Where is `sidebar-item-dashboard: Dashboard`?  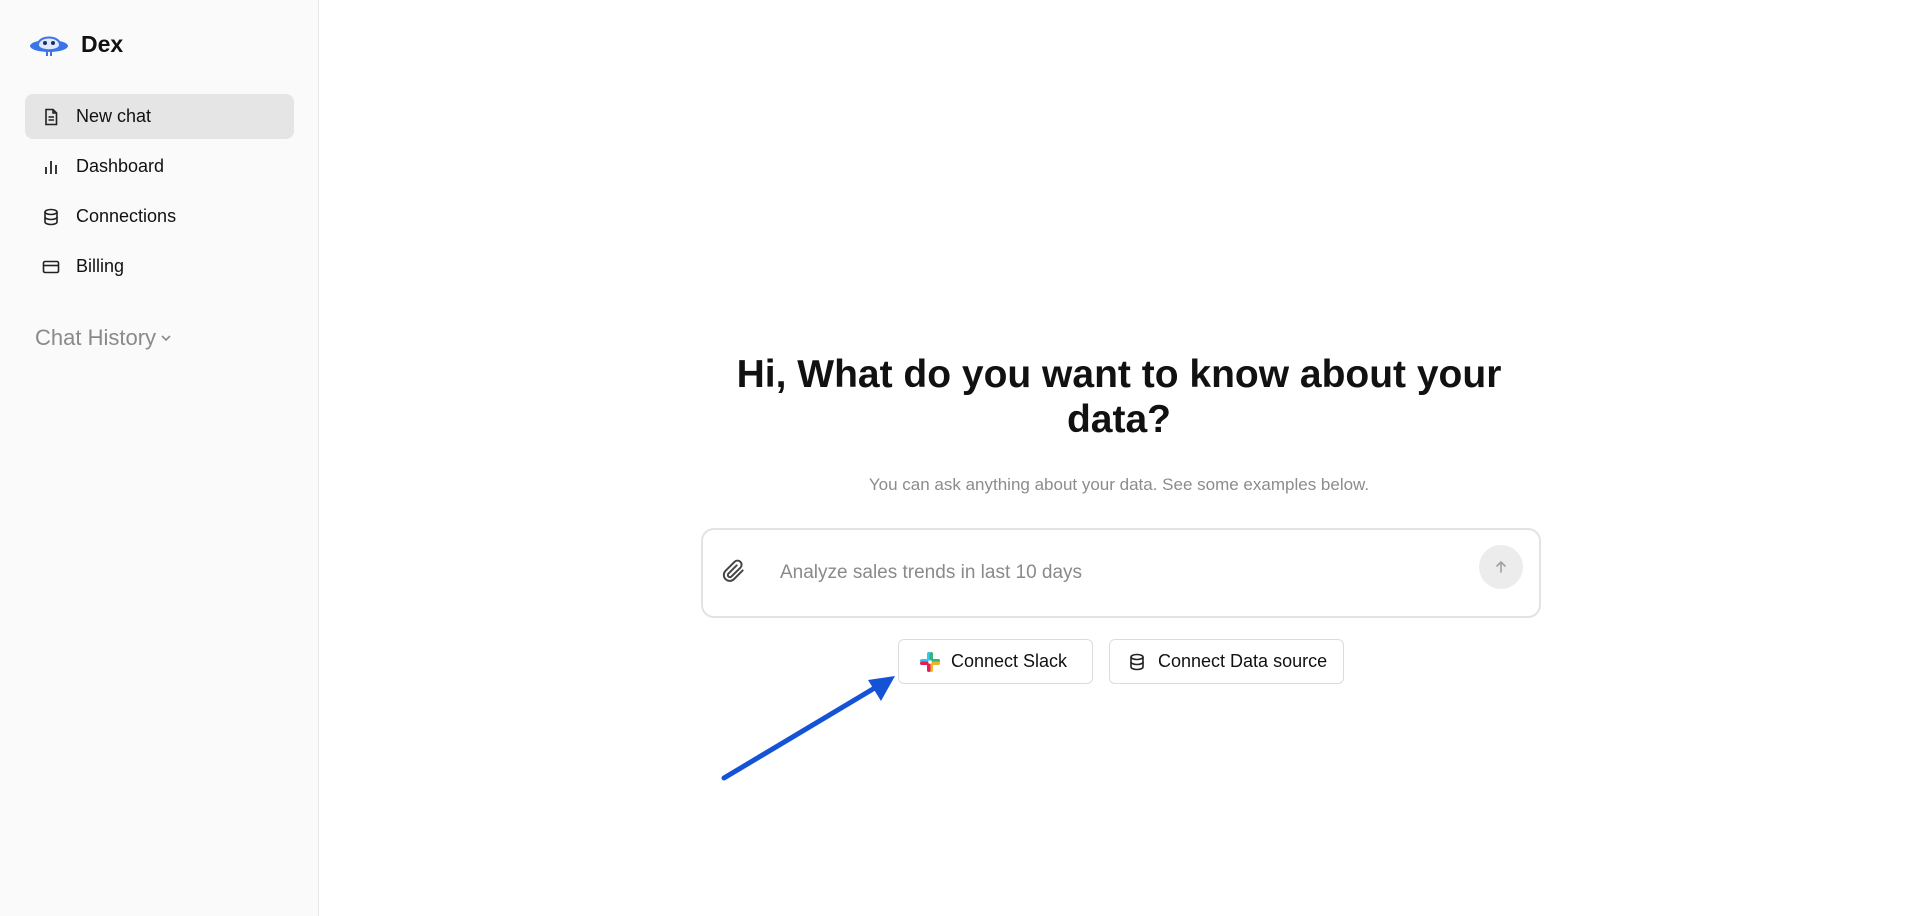
sidebar-item-dashboard: Dashboard is located at coordinates (159, 166).